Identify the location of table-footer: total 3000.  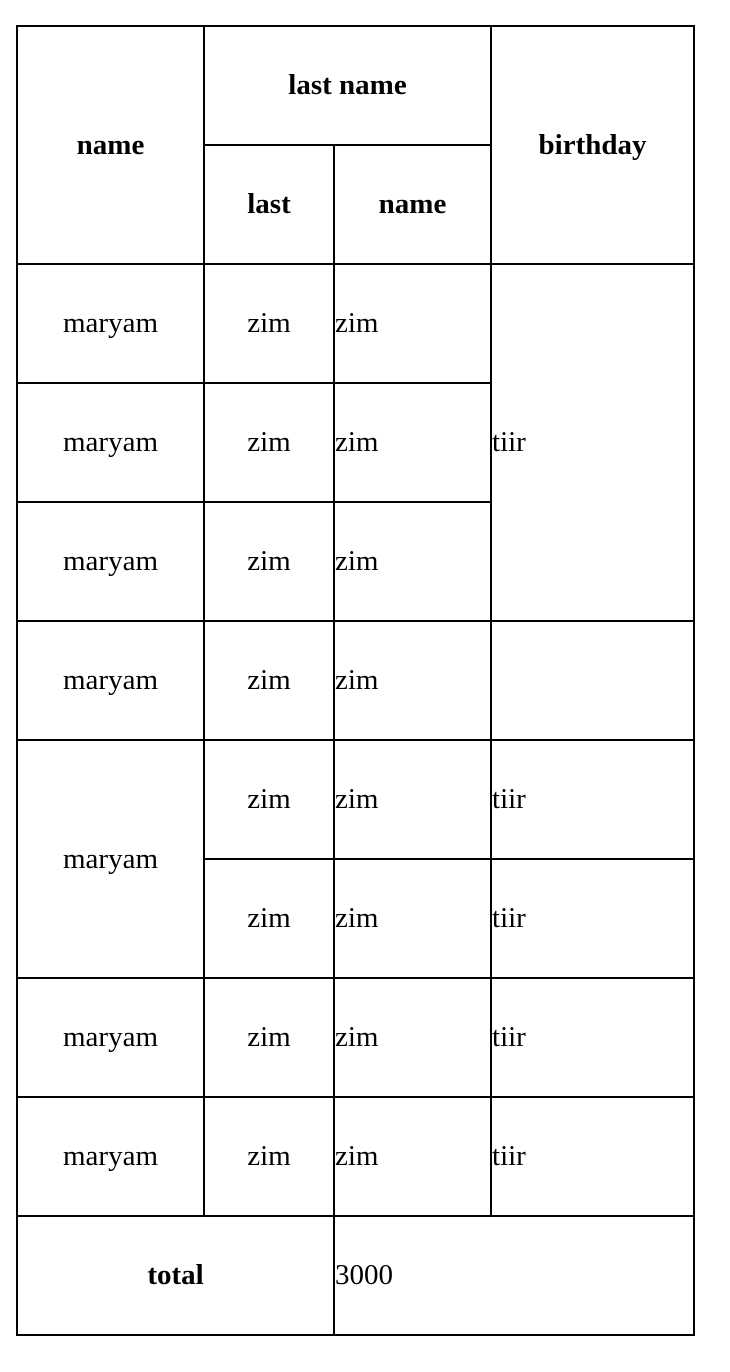
(356, 1275).